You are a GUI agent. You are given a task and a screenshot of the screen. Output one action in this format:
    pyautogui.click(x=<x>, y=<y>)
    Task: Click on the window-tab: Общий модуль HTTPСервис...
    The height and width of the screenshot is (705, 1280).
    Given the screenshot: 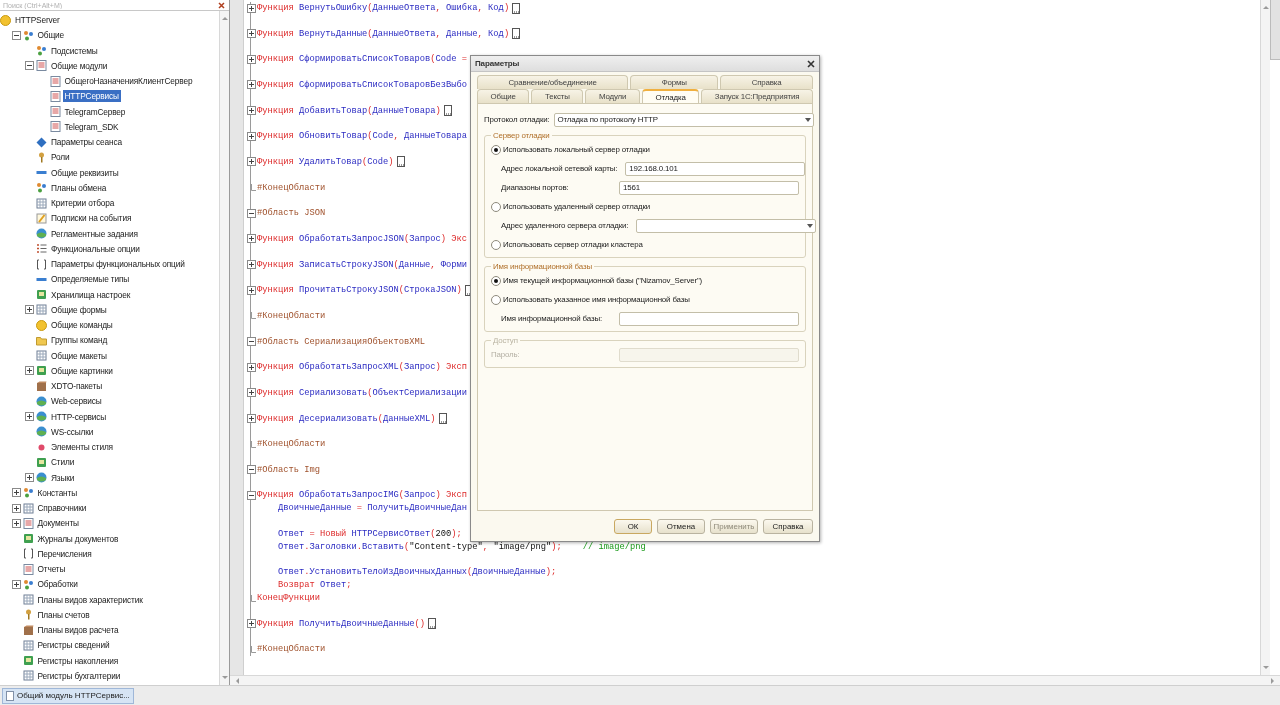 What is the action you would take?
    pyautogui.click(x=68, y=695)
    